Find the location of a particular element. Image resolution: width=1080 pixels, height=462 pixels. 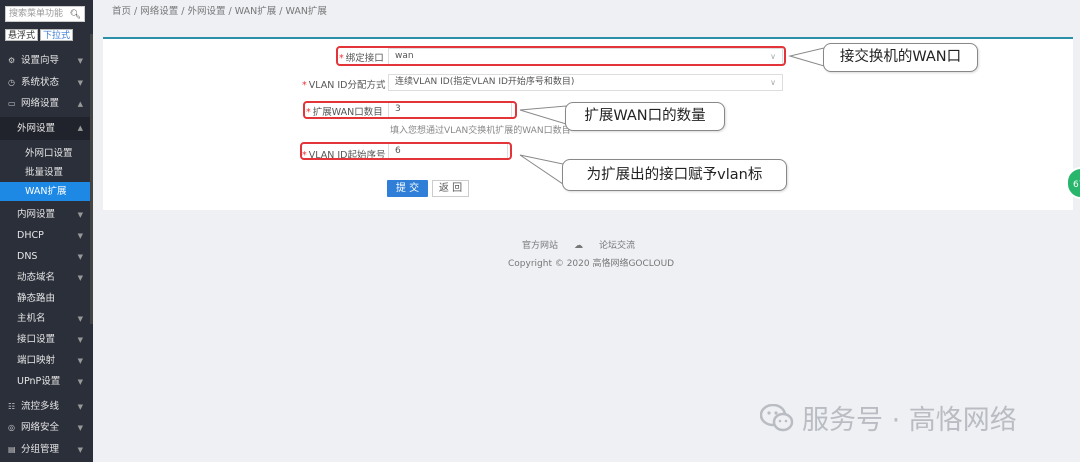

sidebar-item-interface-settings: 接口设置 ▼ is located at coordinates (46, 340).